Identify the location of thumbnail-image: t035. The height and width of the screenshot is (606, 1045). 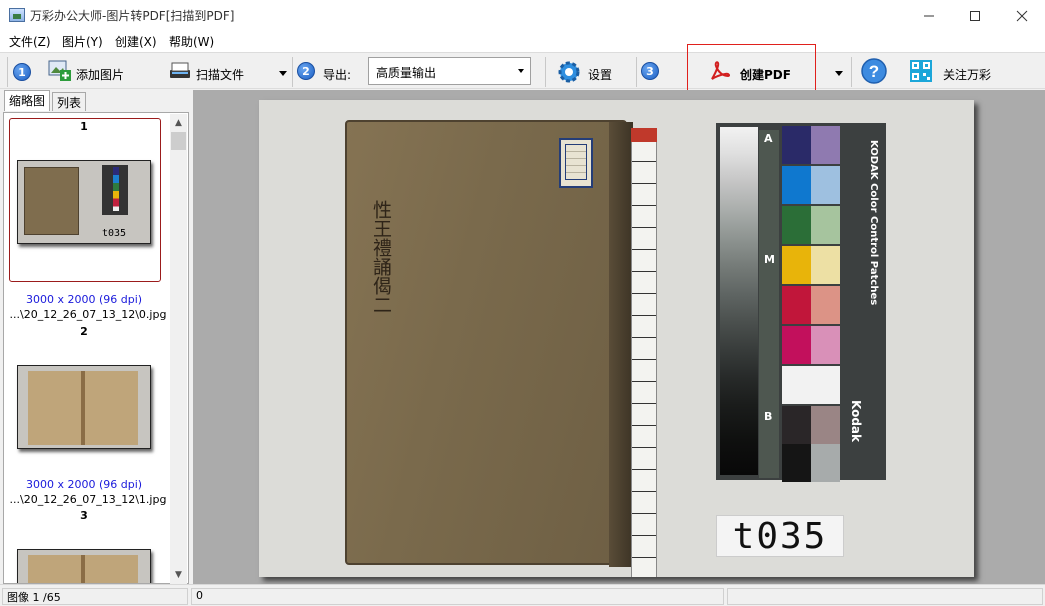
(84, 202).